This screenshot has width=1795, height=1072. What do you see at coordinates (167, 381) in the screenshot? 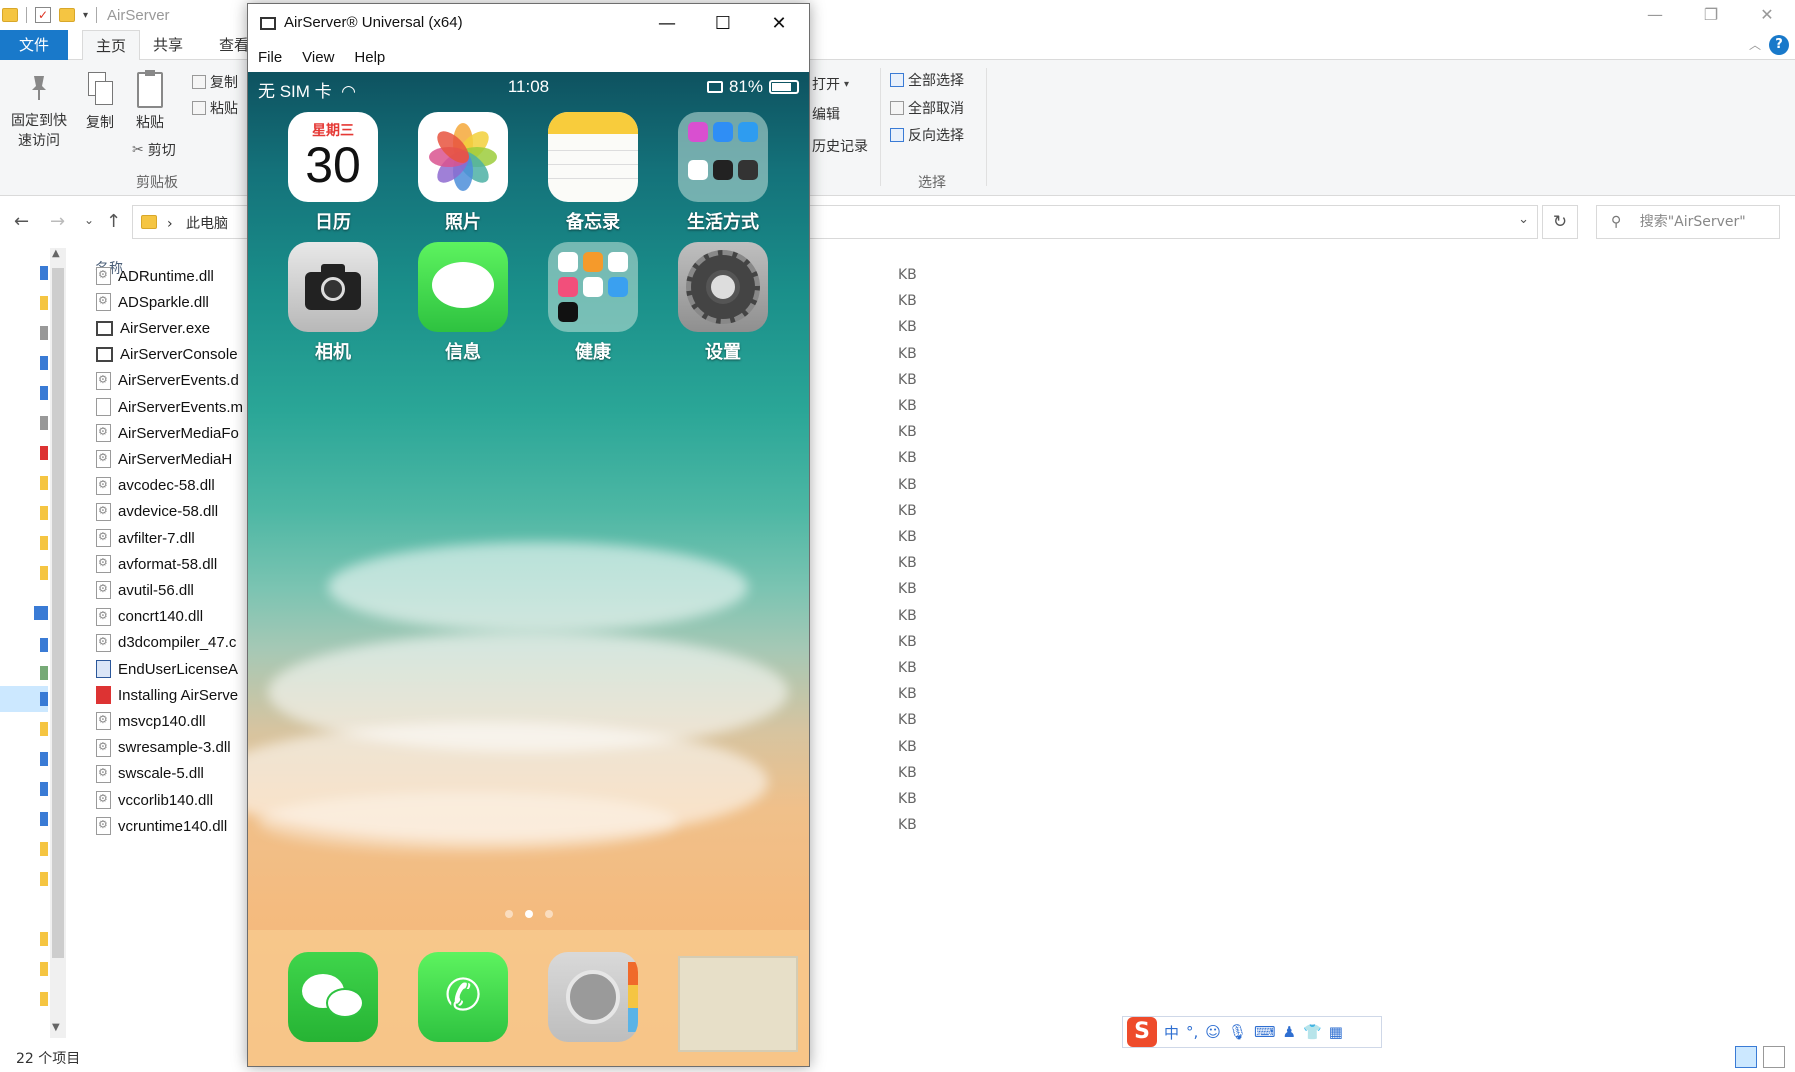
I see `table-row: AirServerEvents.d` at bounding box center [167, 381].